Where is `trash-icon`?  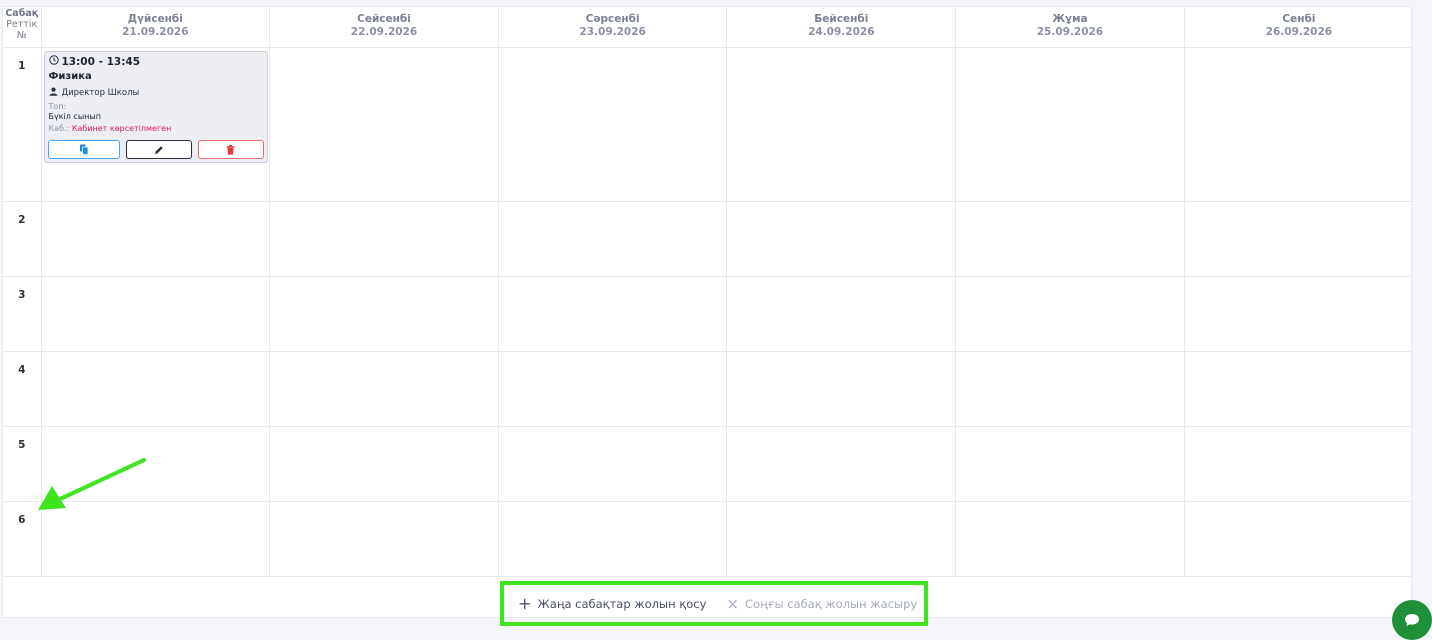
trash-icon is located at coordinates (230, 149).